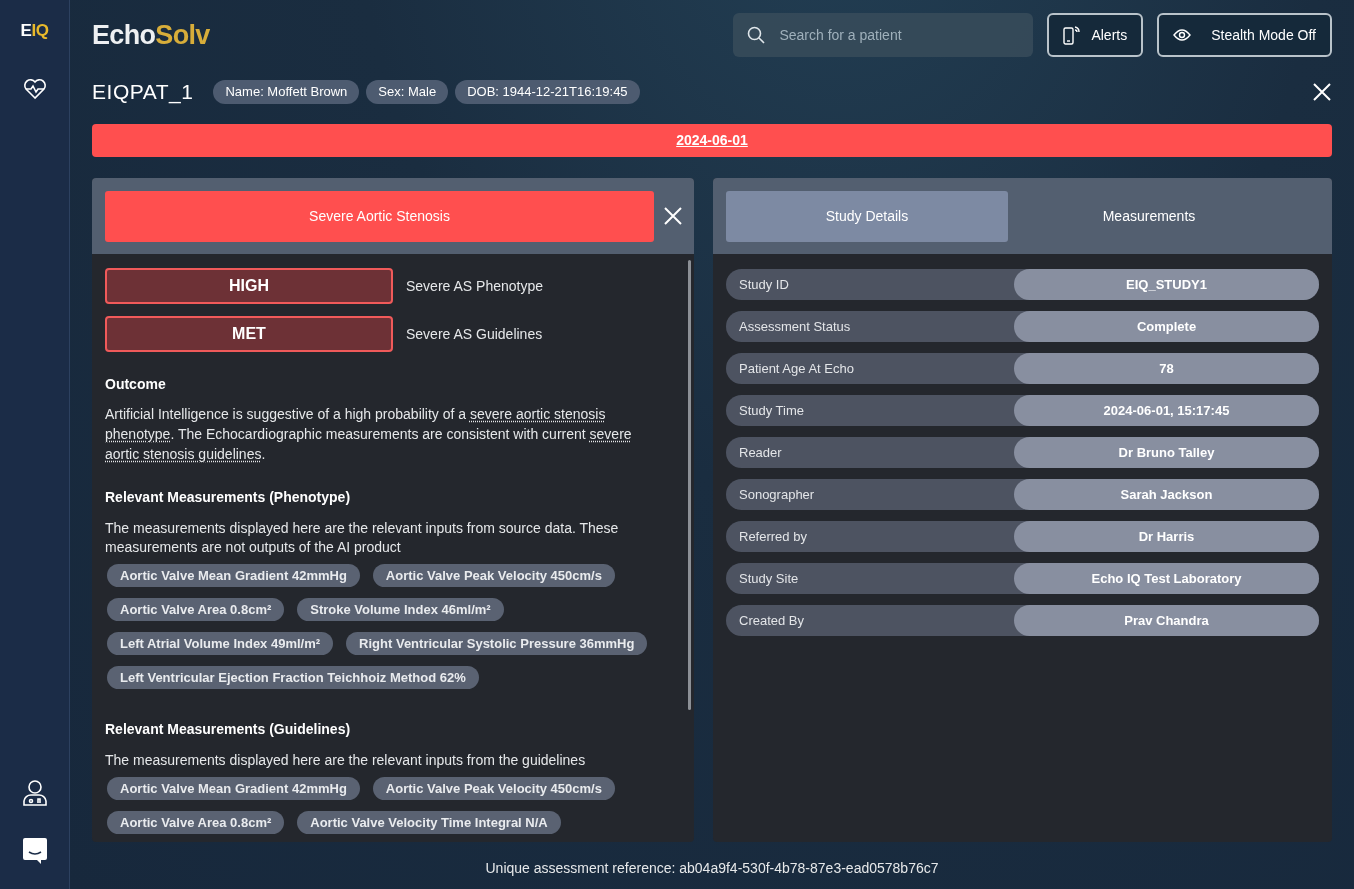 This screenshot has height=889, width=1354. I want to click on alerts-button: Alerts, so click(1095, 35).